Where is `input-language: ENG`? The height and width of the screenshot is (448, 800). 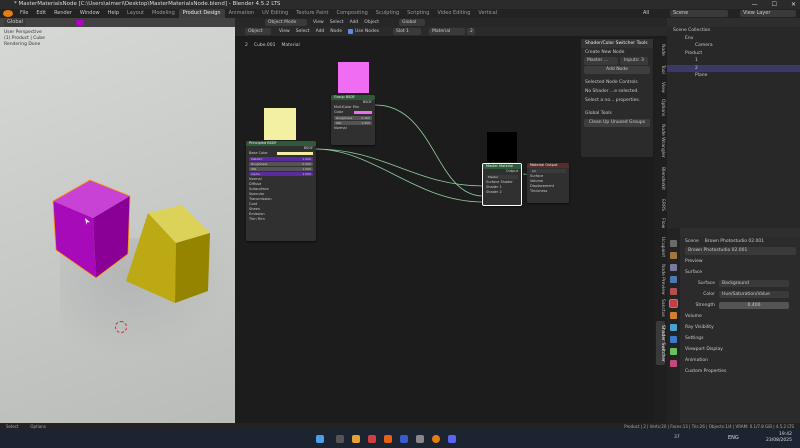
input-language: ENG is located at coordinates (733, 438).